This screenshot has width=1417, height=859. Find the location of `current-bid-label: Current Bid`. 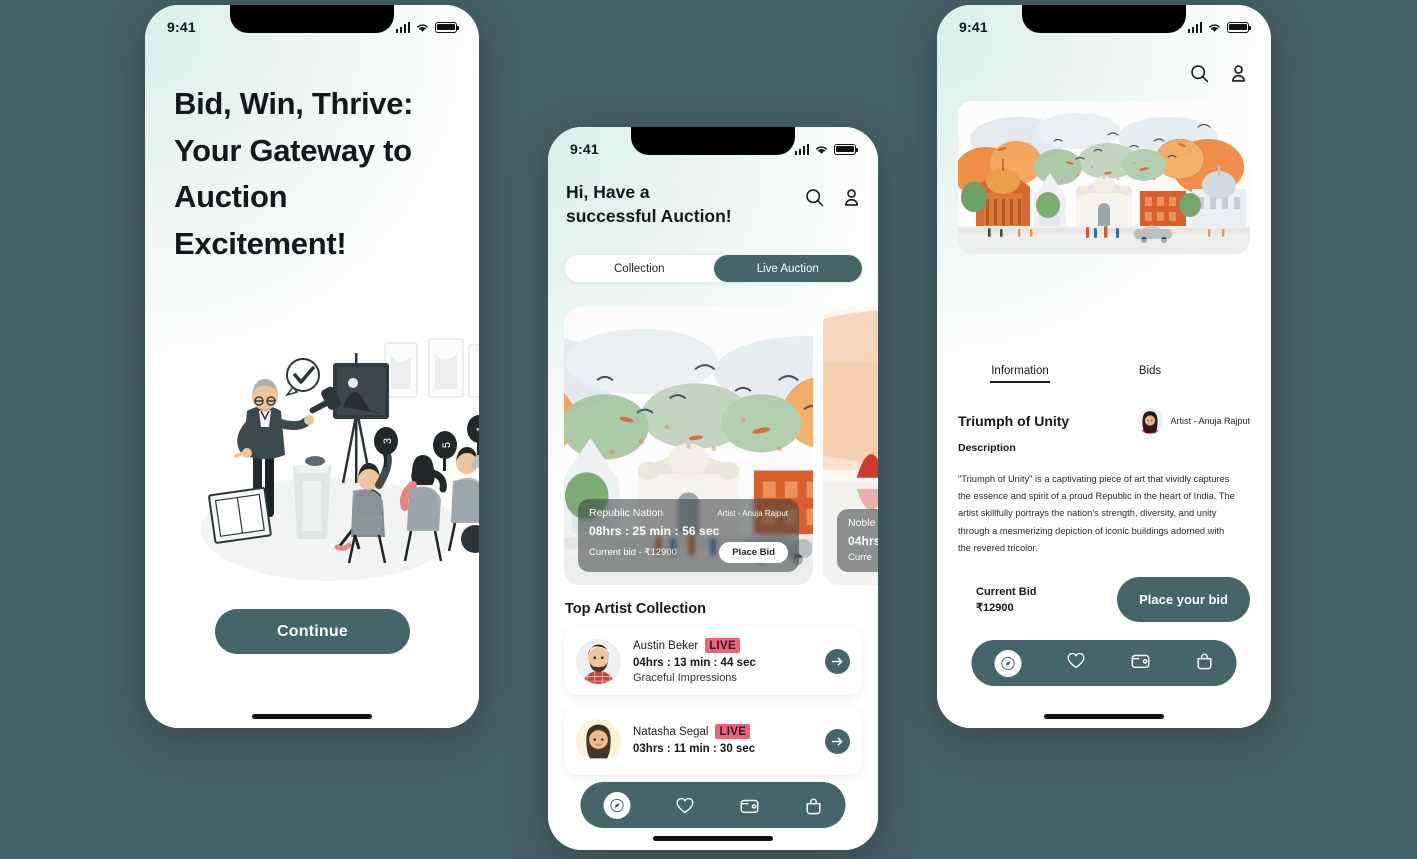

current-bid-label: Current Bid is located at coordinates (1006, 591).